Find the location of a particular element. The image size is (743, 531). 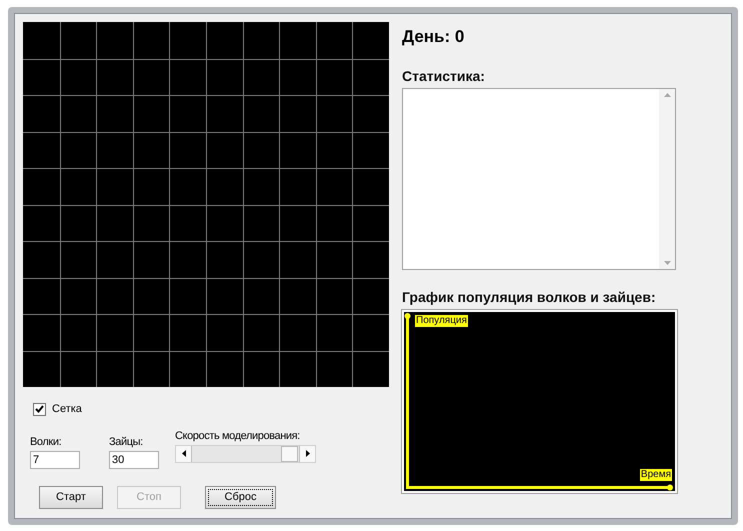

statistics-title: Статистика: is located at coordinates (444, 76).